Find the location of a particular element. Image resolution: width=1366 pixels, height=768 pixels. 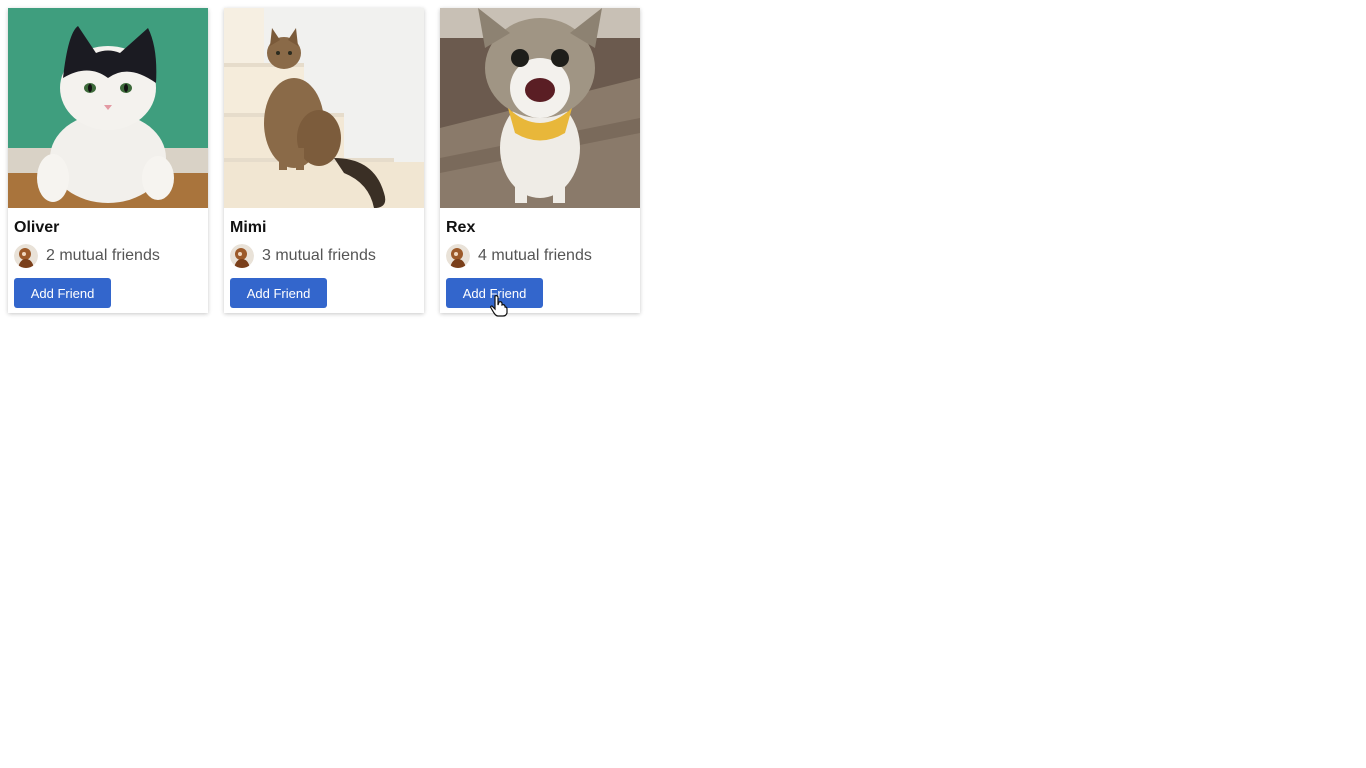

mutual-friends-row: 2 mutual friends is located at coordinates (108, 256).